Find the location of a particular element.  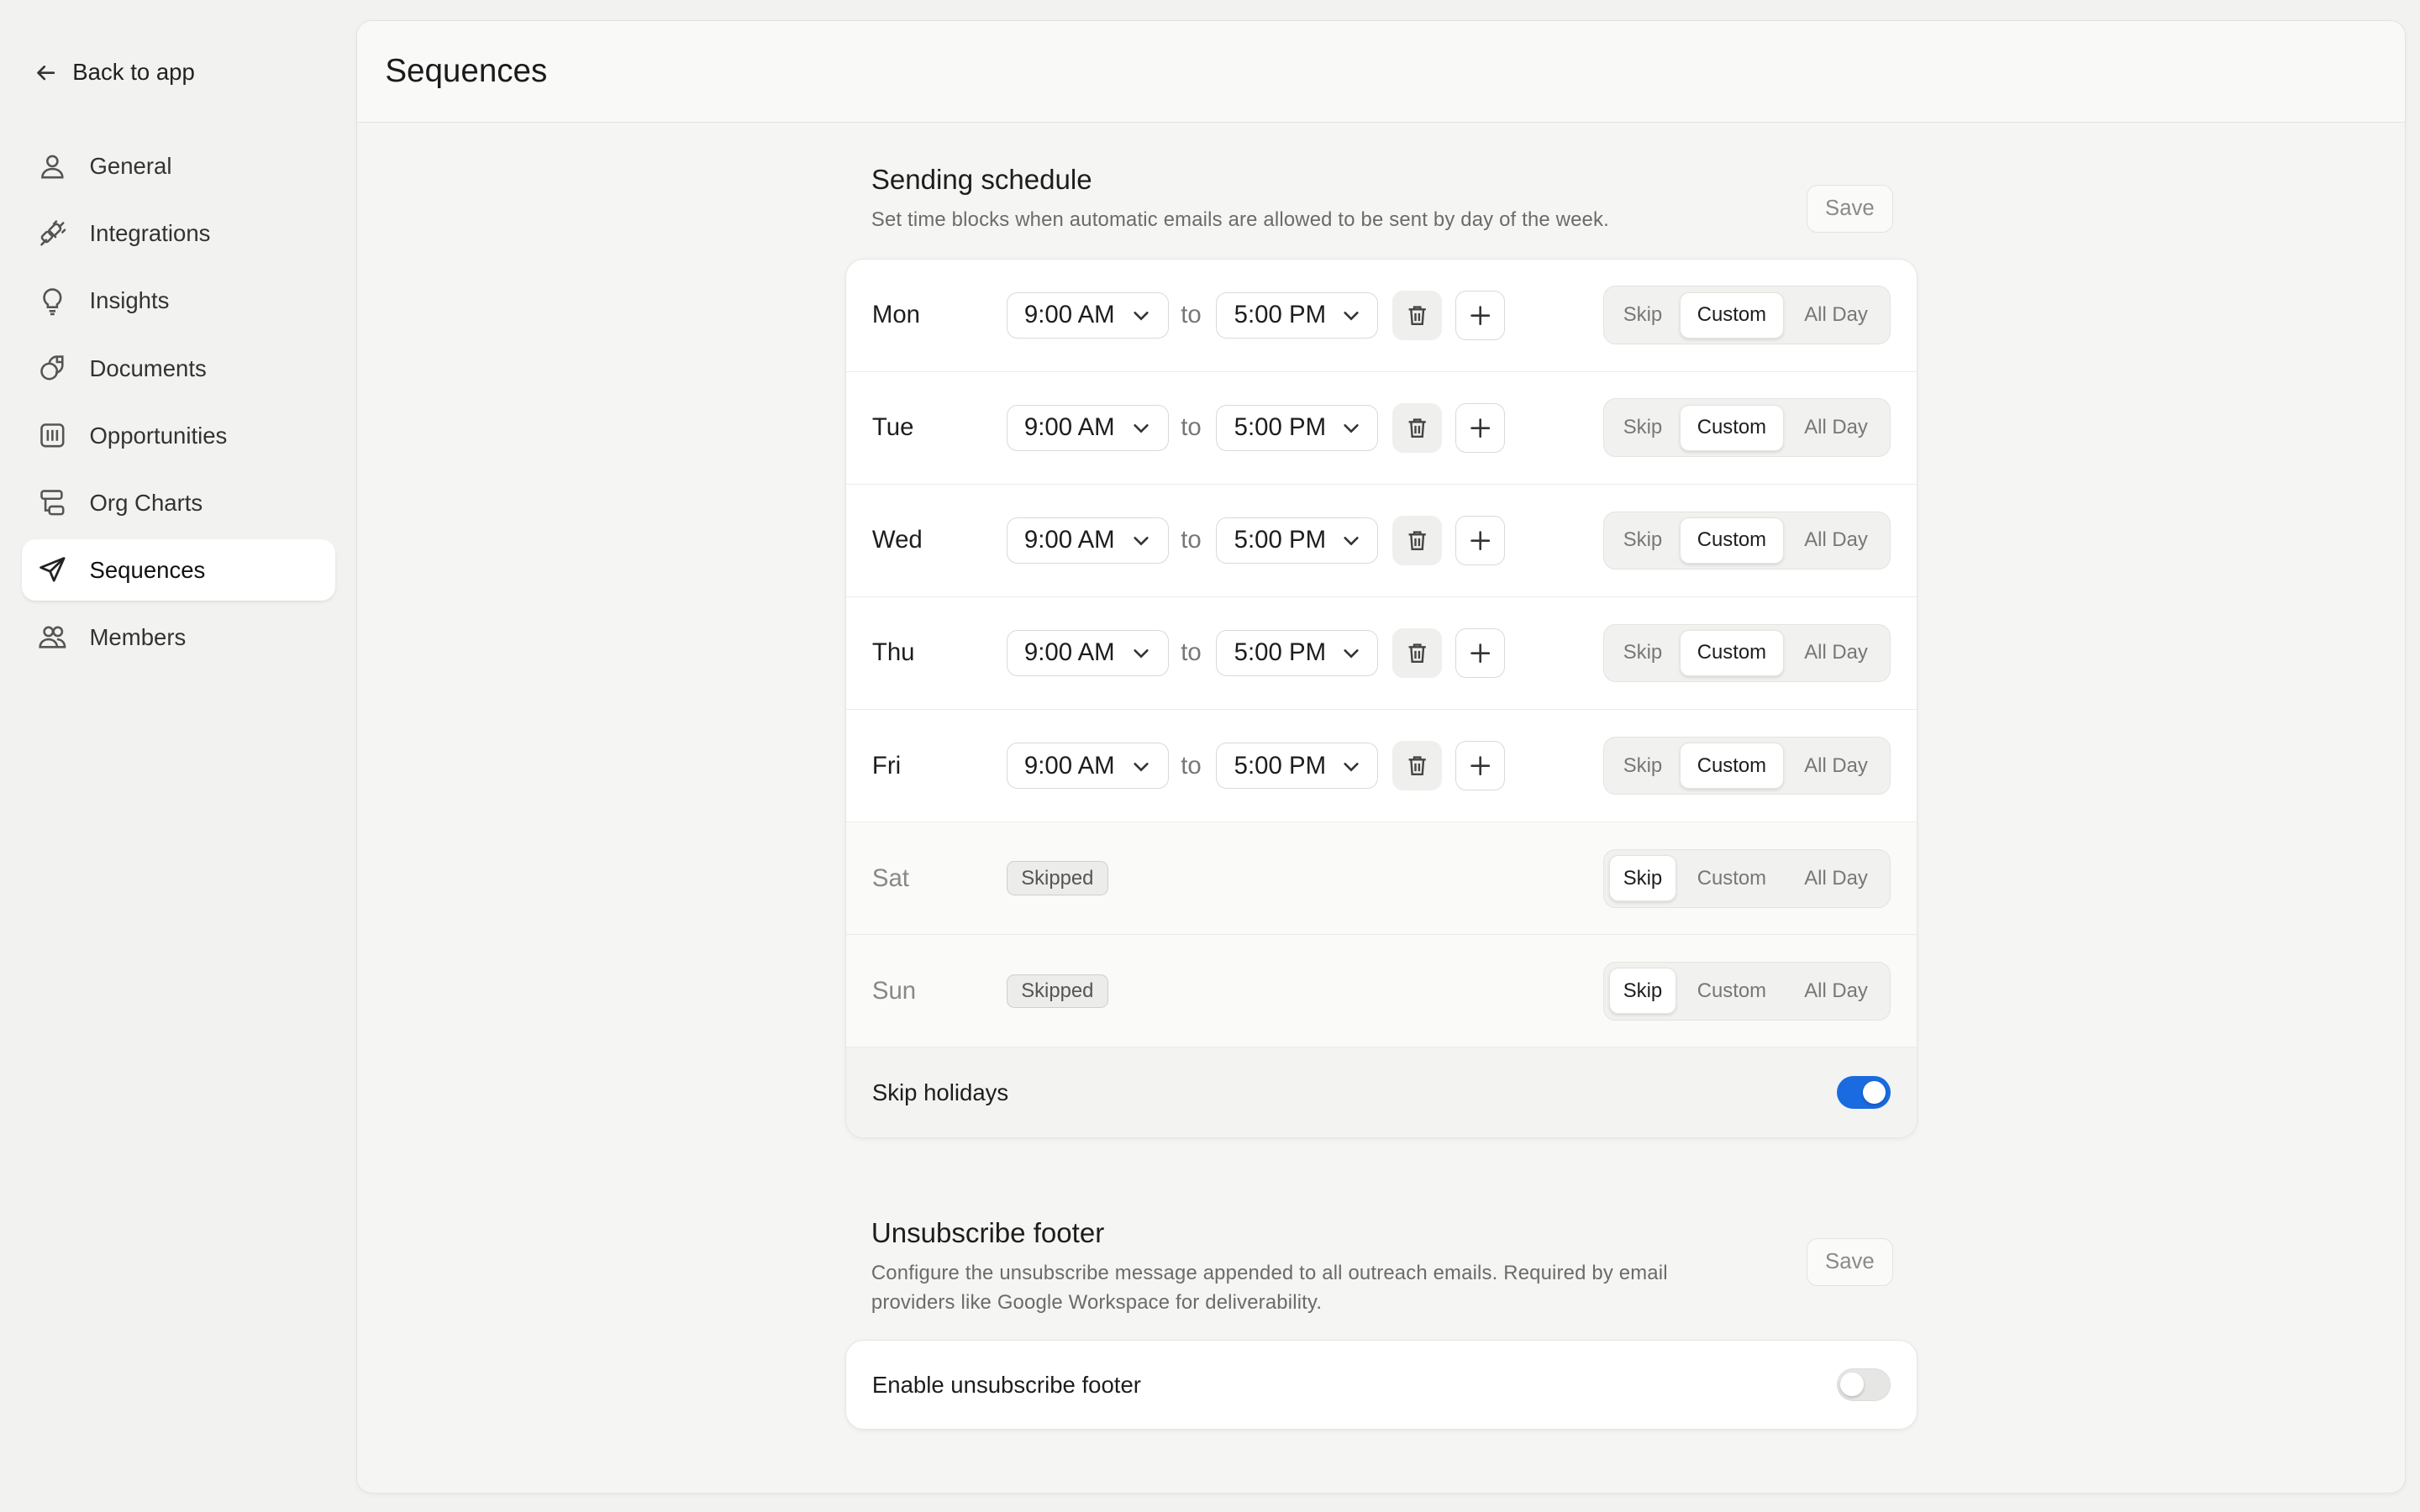

sidebar-item-opportunities: Opportunities is located at coordinates (178, 435).